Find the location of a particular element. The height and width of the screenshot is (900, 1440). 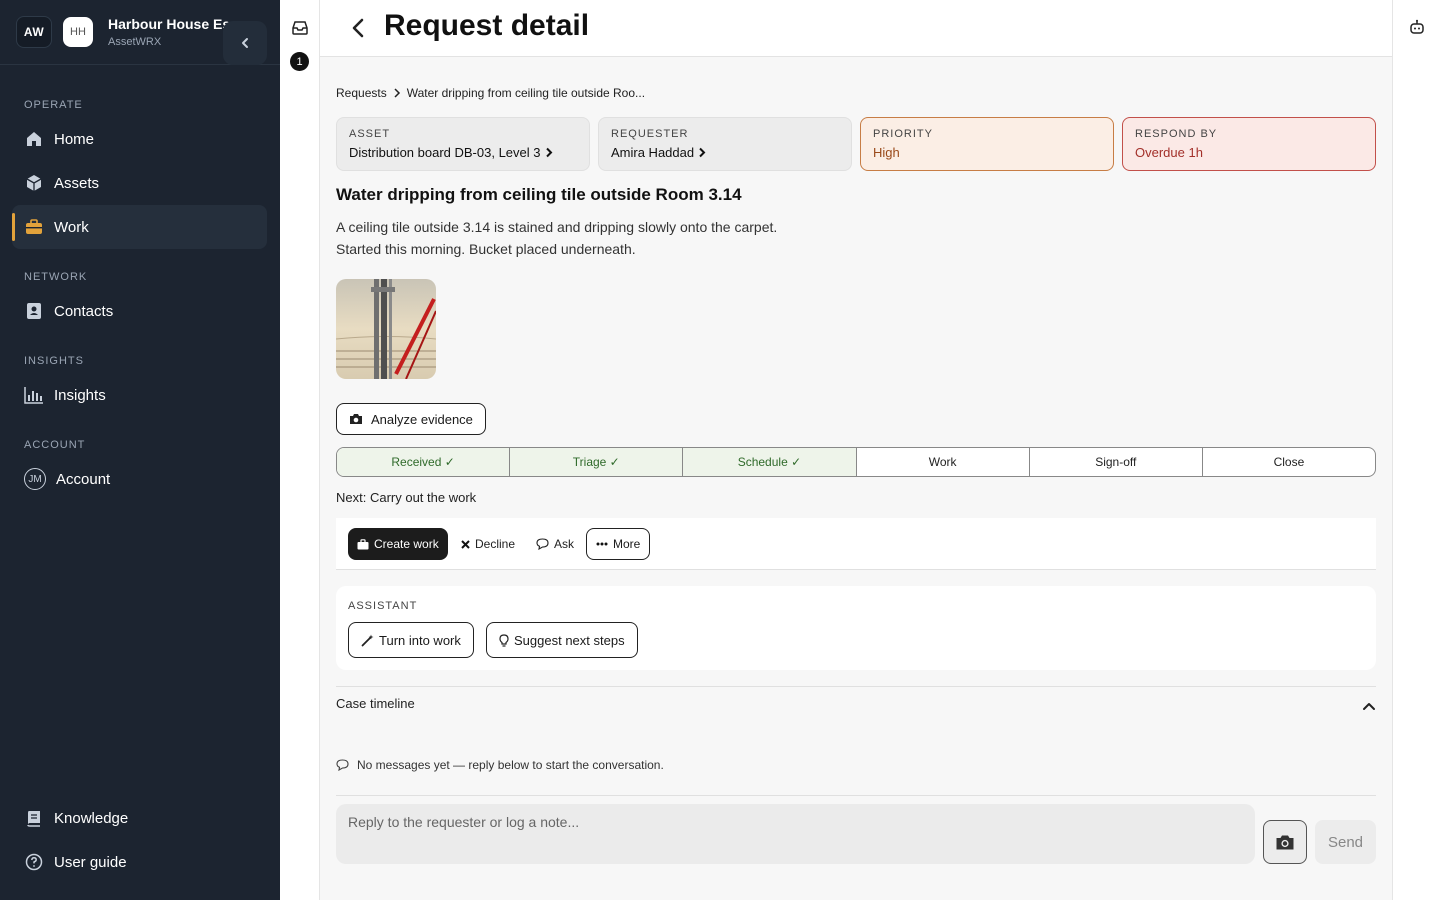

stage-sign-off: Sign-off is located at coordinates (1116, 462).